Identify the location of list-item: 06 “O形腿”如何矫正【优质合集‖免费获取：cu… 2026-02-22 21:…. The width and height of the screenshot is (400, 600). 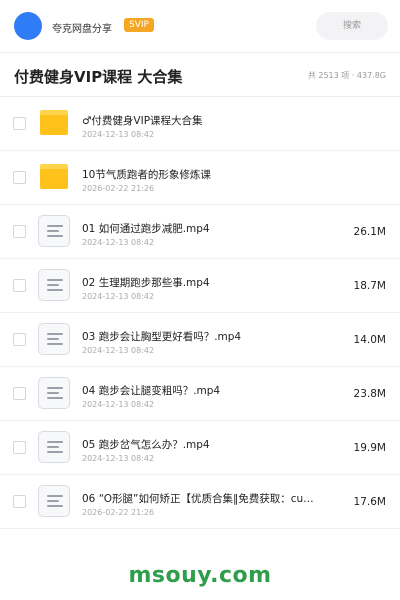
(200, 502).